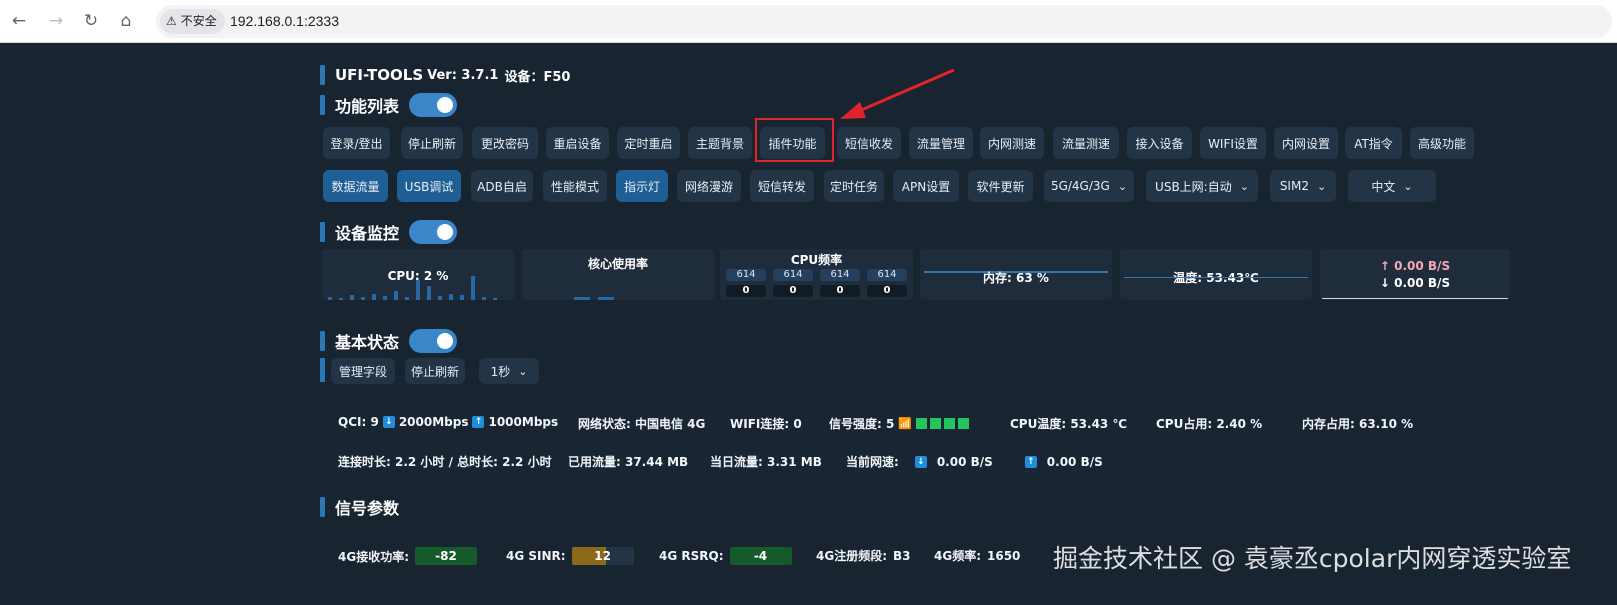 Image resolution: width=1617 pixels, height=605 pixels. I want to click on cpu-usage: CPU占用: 2.40 %, so click(1209, 424).